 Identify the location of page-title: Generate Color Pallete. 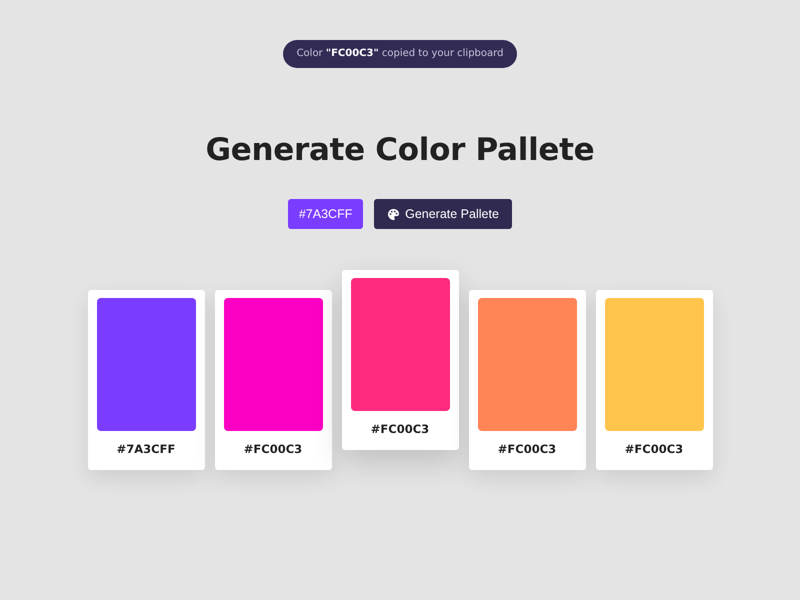
(400, 150).